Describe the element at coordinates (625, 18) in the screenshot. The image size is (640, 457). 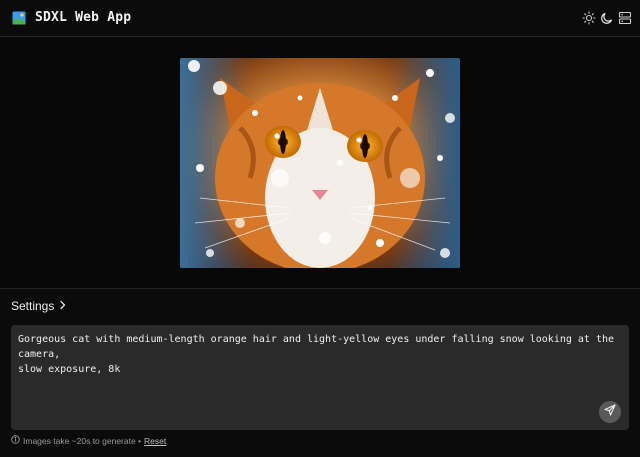
I see `server-icon` at that location.